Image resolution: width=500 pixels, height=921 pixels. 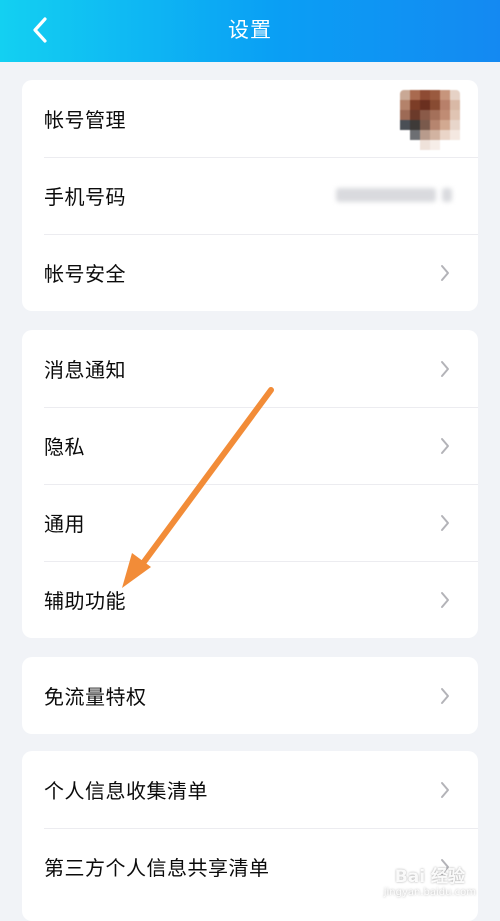 What do you see at coordinates (64, 524) in the screenshot?
I see `settings-item-label: 通用` at bounding box center [64, 524].